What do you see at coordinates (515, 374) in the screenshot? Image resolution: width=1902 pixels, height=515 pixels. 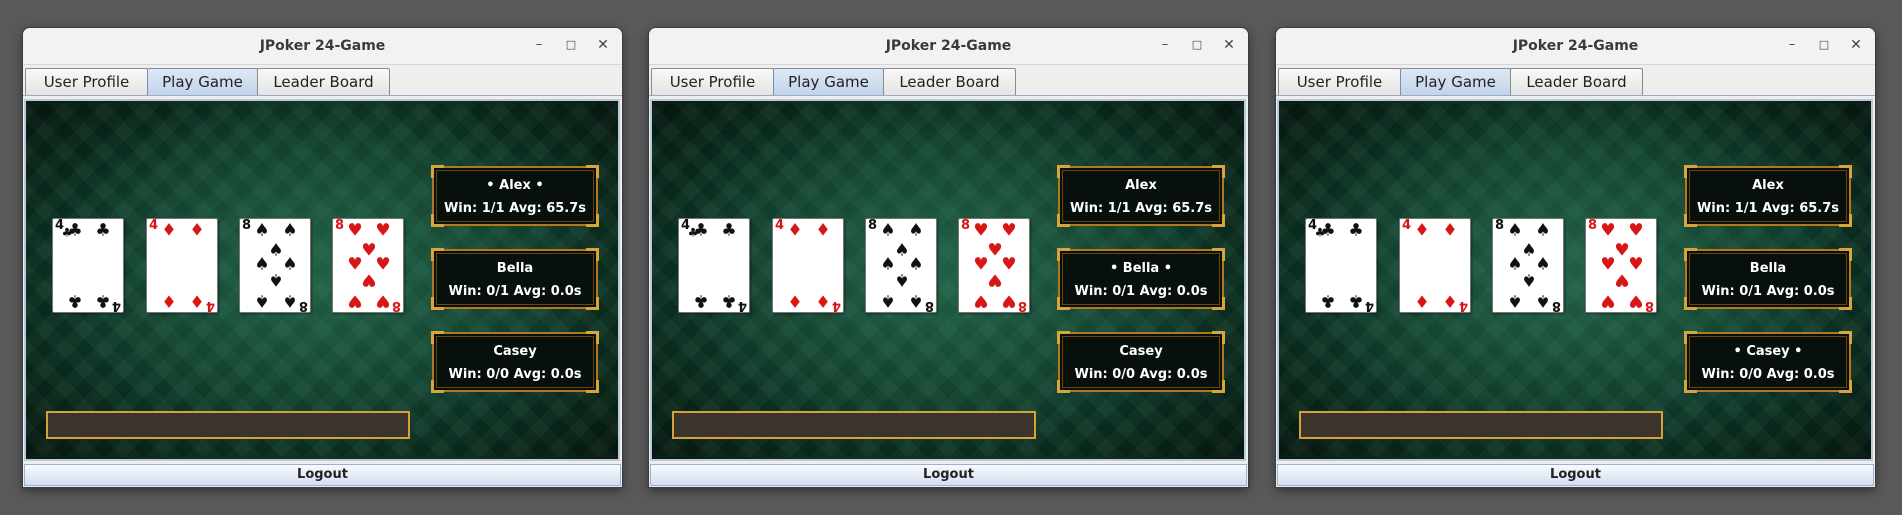 I see `player-stats: Win: 0/0 Avg: 0.0s` at bounding box center [515, 374].